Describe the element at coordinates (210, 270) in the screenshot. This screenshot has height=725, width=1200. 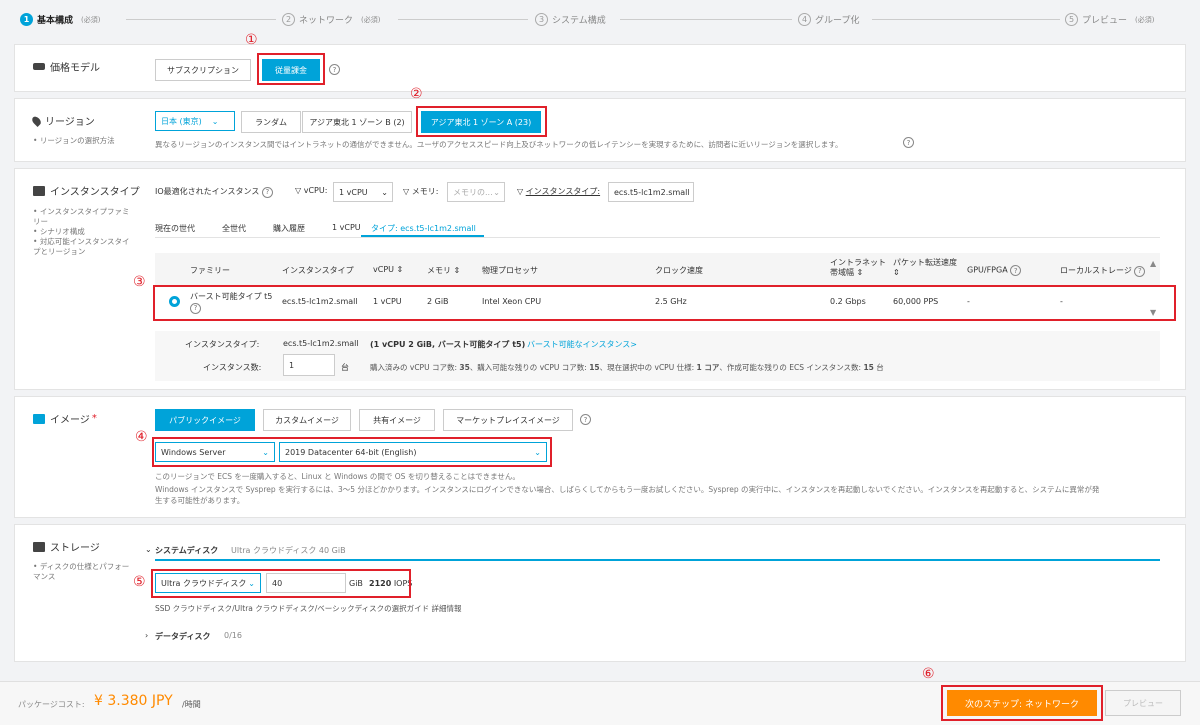
I see `col-family: ファミリー` at that location.